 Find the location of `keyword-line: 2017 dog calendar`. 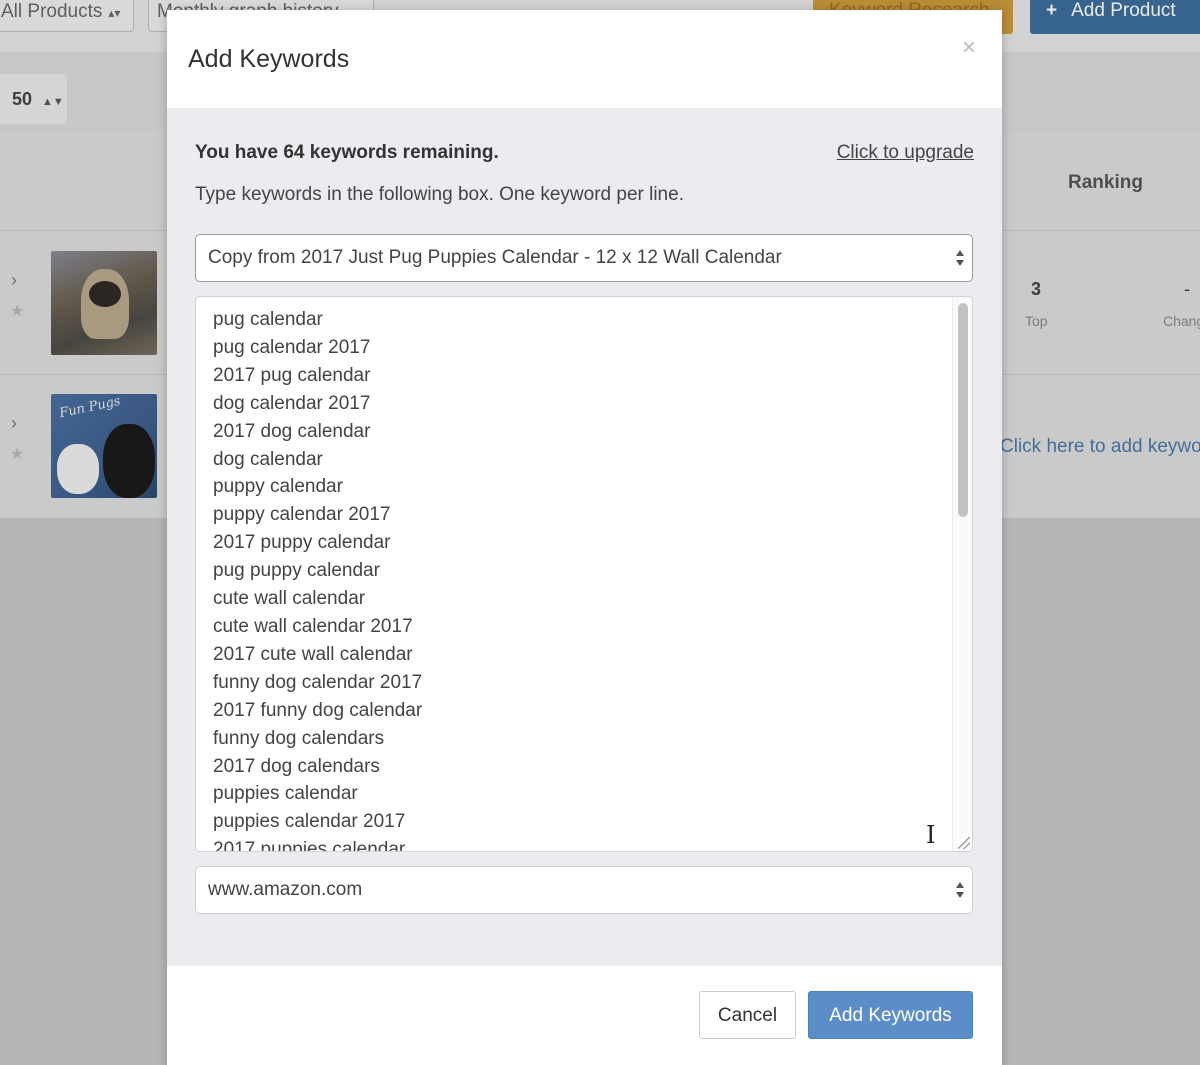

keyword-line: 2017 dog calendar is located at coordinates (292, 431).